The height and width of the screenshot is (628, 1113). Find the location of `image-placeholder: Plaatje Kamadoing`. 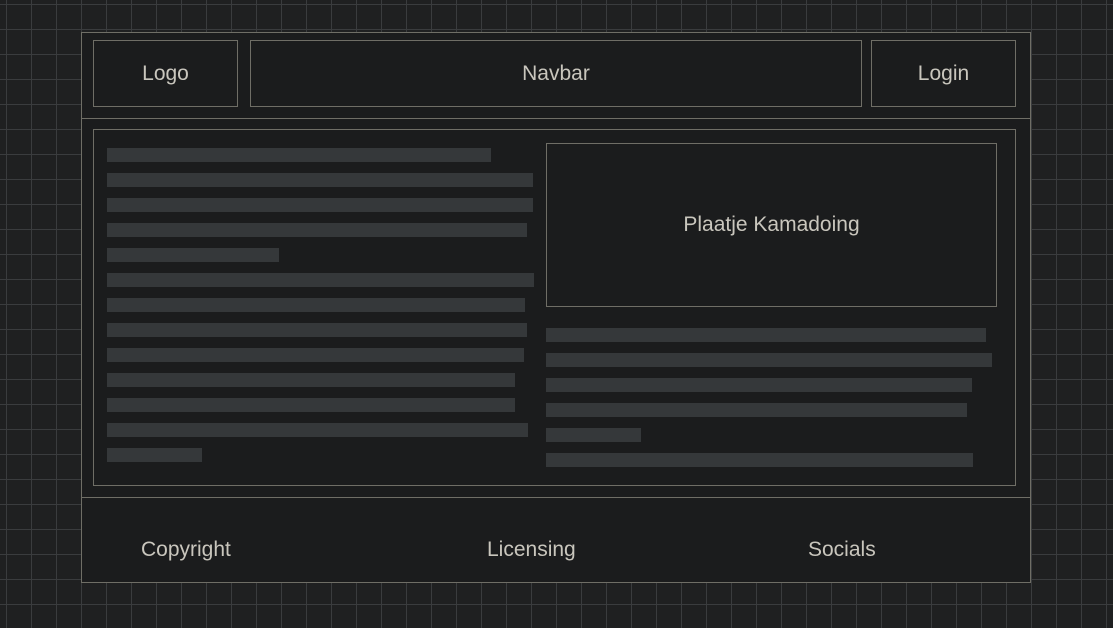

image-placeholder: Plaatje Kamadoing is located at coordinates (771, 225).